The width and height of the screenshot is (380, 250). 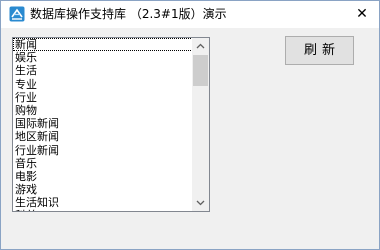 I want to click on refresh-button: 刷新, so click(x=319, y=50).